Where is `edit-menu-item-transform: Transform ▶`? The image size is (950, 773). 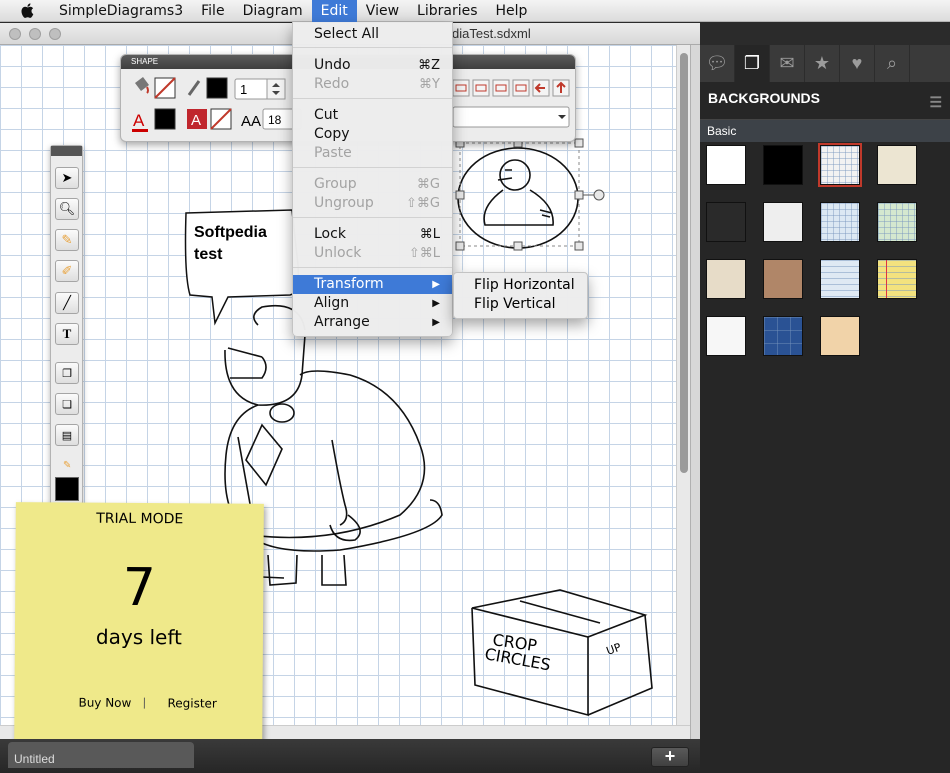 edit-menu-item-transform: Transform ▶ is located at coordinates (372, 284).